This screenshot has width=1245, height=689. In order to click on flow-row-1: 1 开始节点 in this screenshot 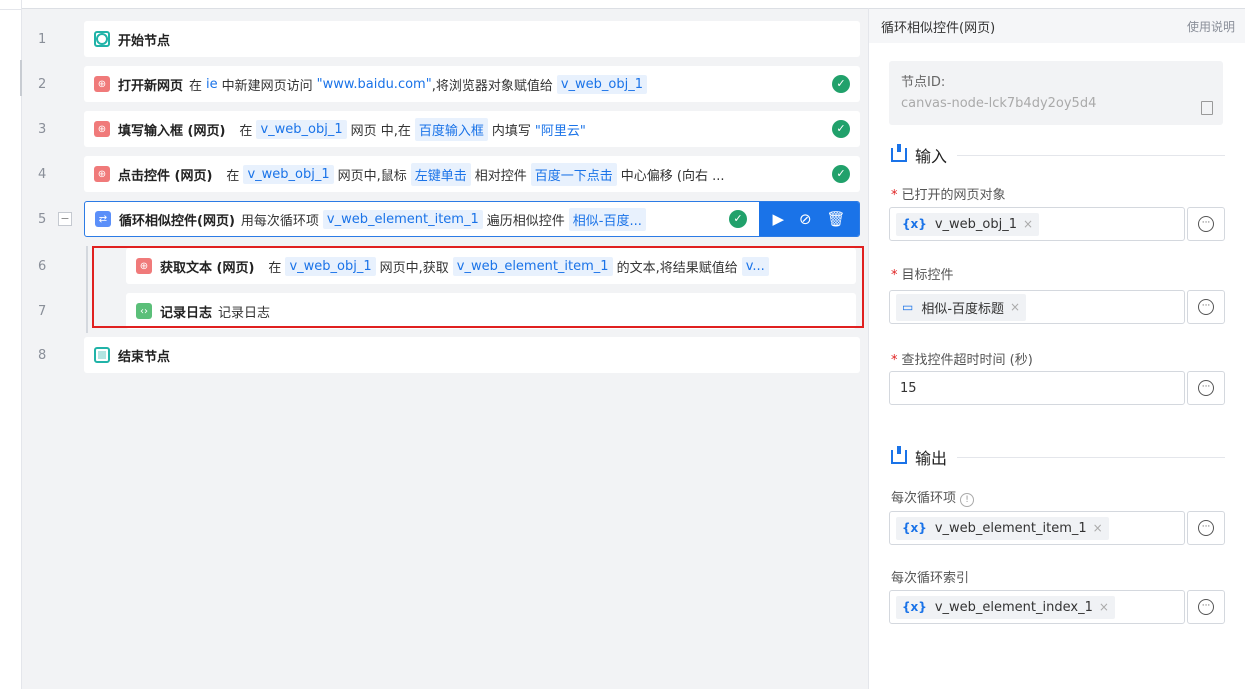, I will do `click(445, 39)`.